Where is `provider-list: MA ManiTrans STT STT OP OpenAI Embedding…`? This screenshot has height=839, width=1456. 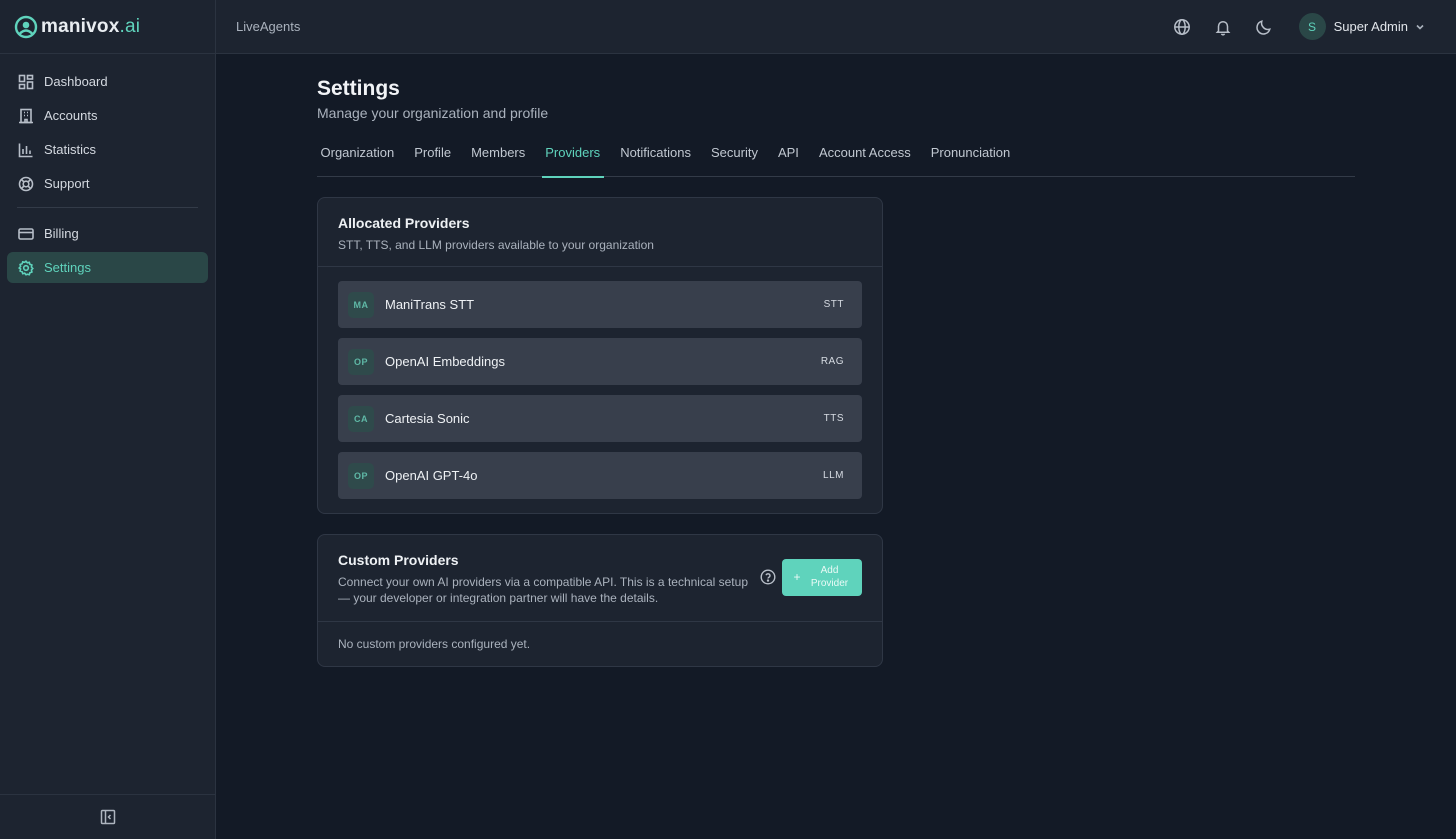
provider-list: MA ManiTrans STT STT OP OpenAI Embedding… is located at coordinates (600, 390).